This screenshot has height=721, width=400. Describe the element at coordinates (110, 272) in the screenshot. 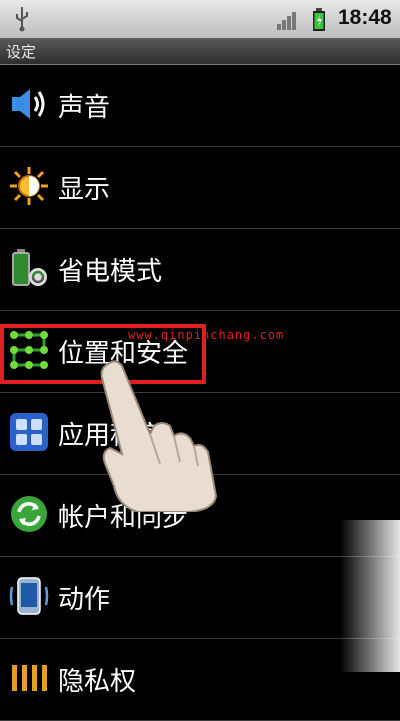

I see `settings-item-label: 省电模式` at that location.